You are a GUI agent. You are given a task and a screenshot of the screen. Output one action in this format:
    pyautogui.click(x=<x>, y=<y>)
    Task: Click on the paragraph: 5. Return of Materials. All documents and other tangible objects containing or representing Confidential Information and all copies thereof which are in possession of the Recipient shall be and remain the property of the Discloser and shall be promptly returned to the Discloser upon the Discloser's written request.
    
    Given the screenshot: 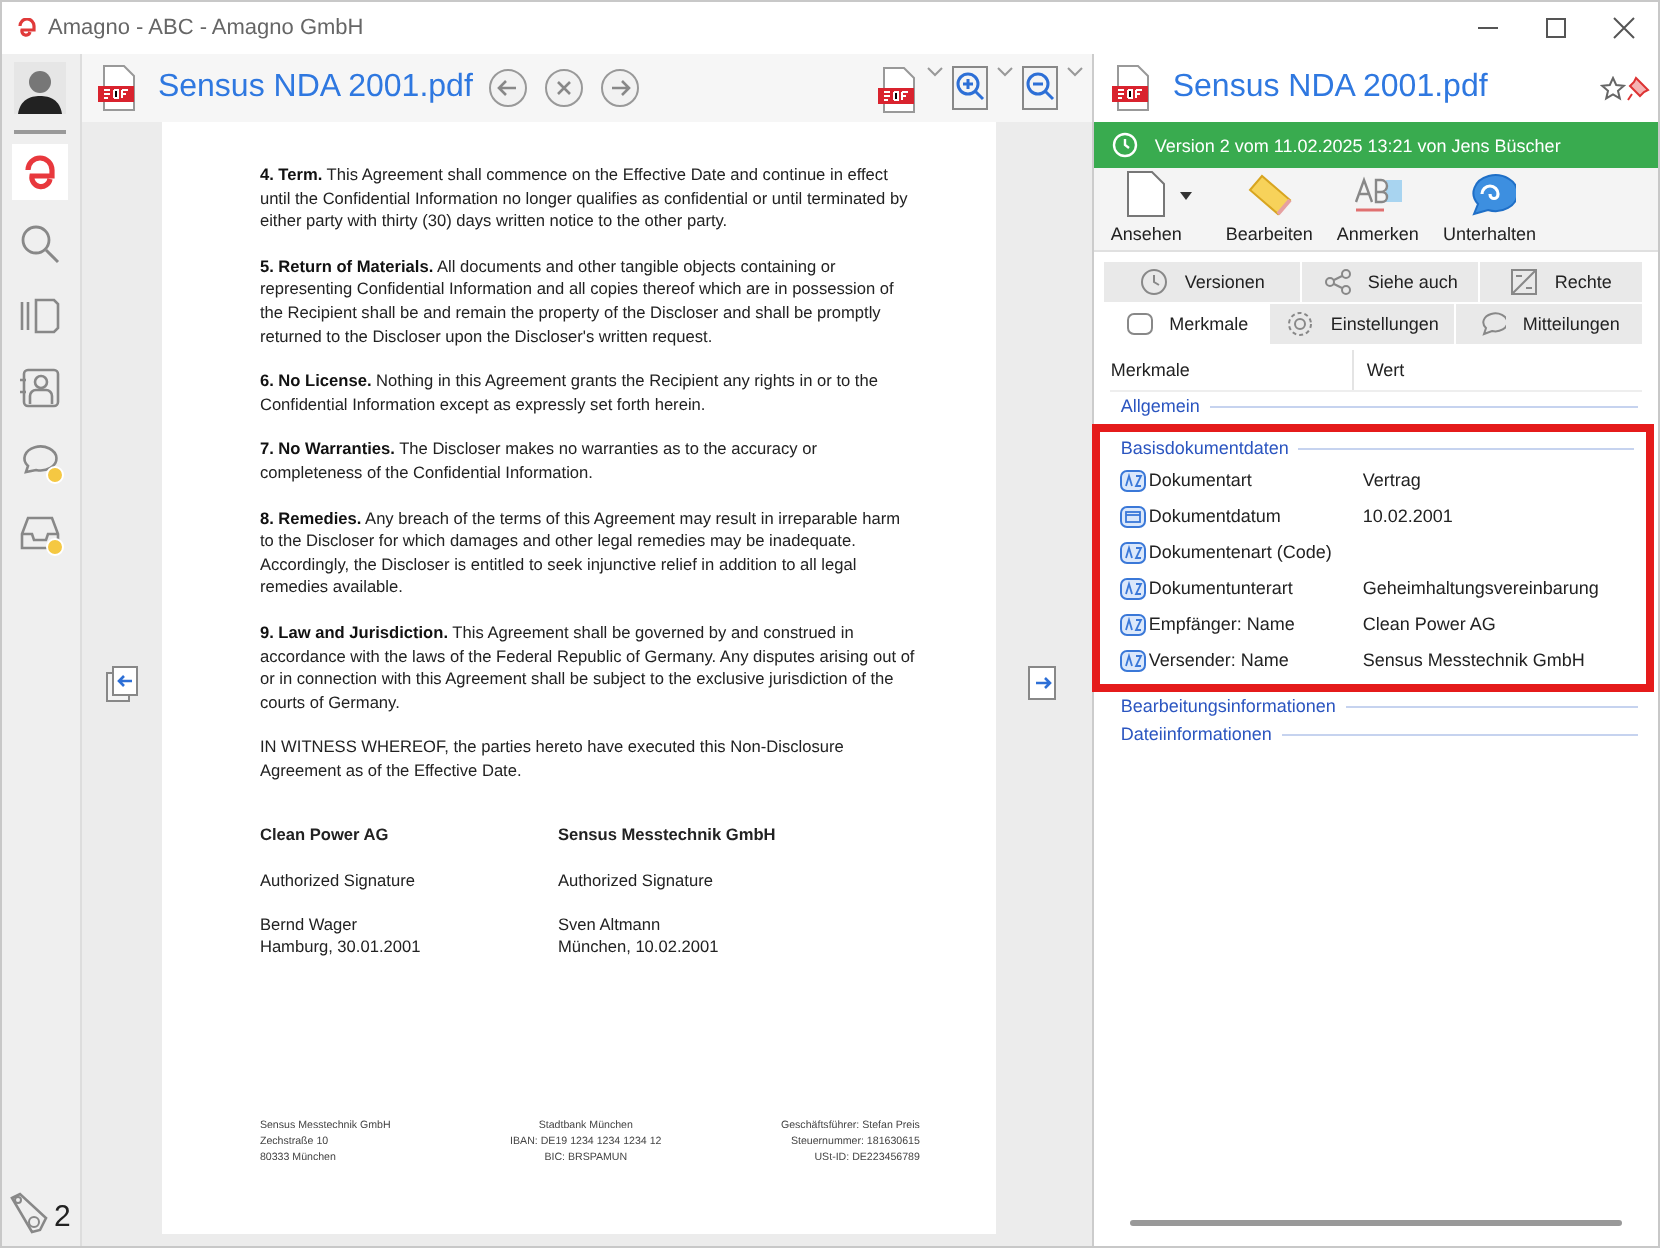 What is the action you would take?
    pyautogui.click(x=577, y=302)
    